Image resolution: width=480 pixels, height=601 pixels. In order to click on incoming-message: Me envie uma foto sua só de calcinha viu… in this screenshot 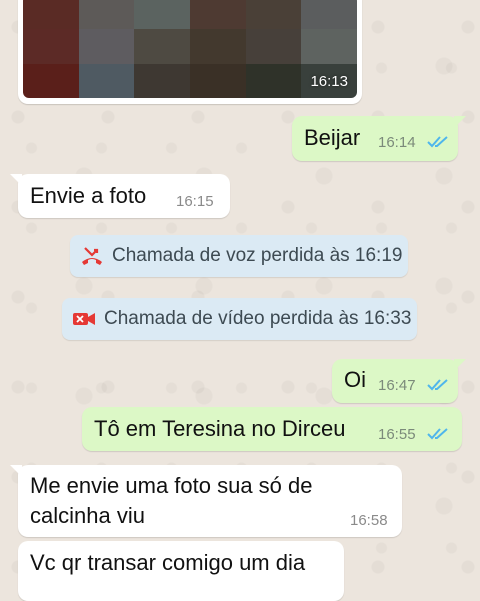, I will do `click(206, 501)`.